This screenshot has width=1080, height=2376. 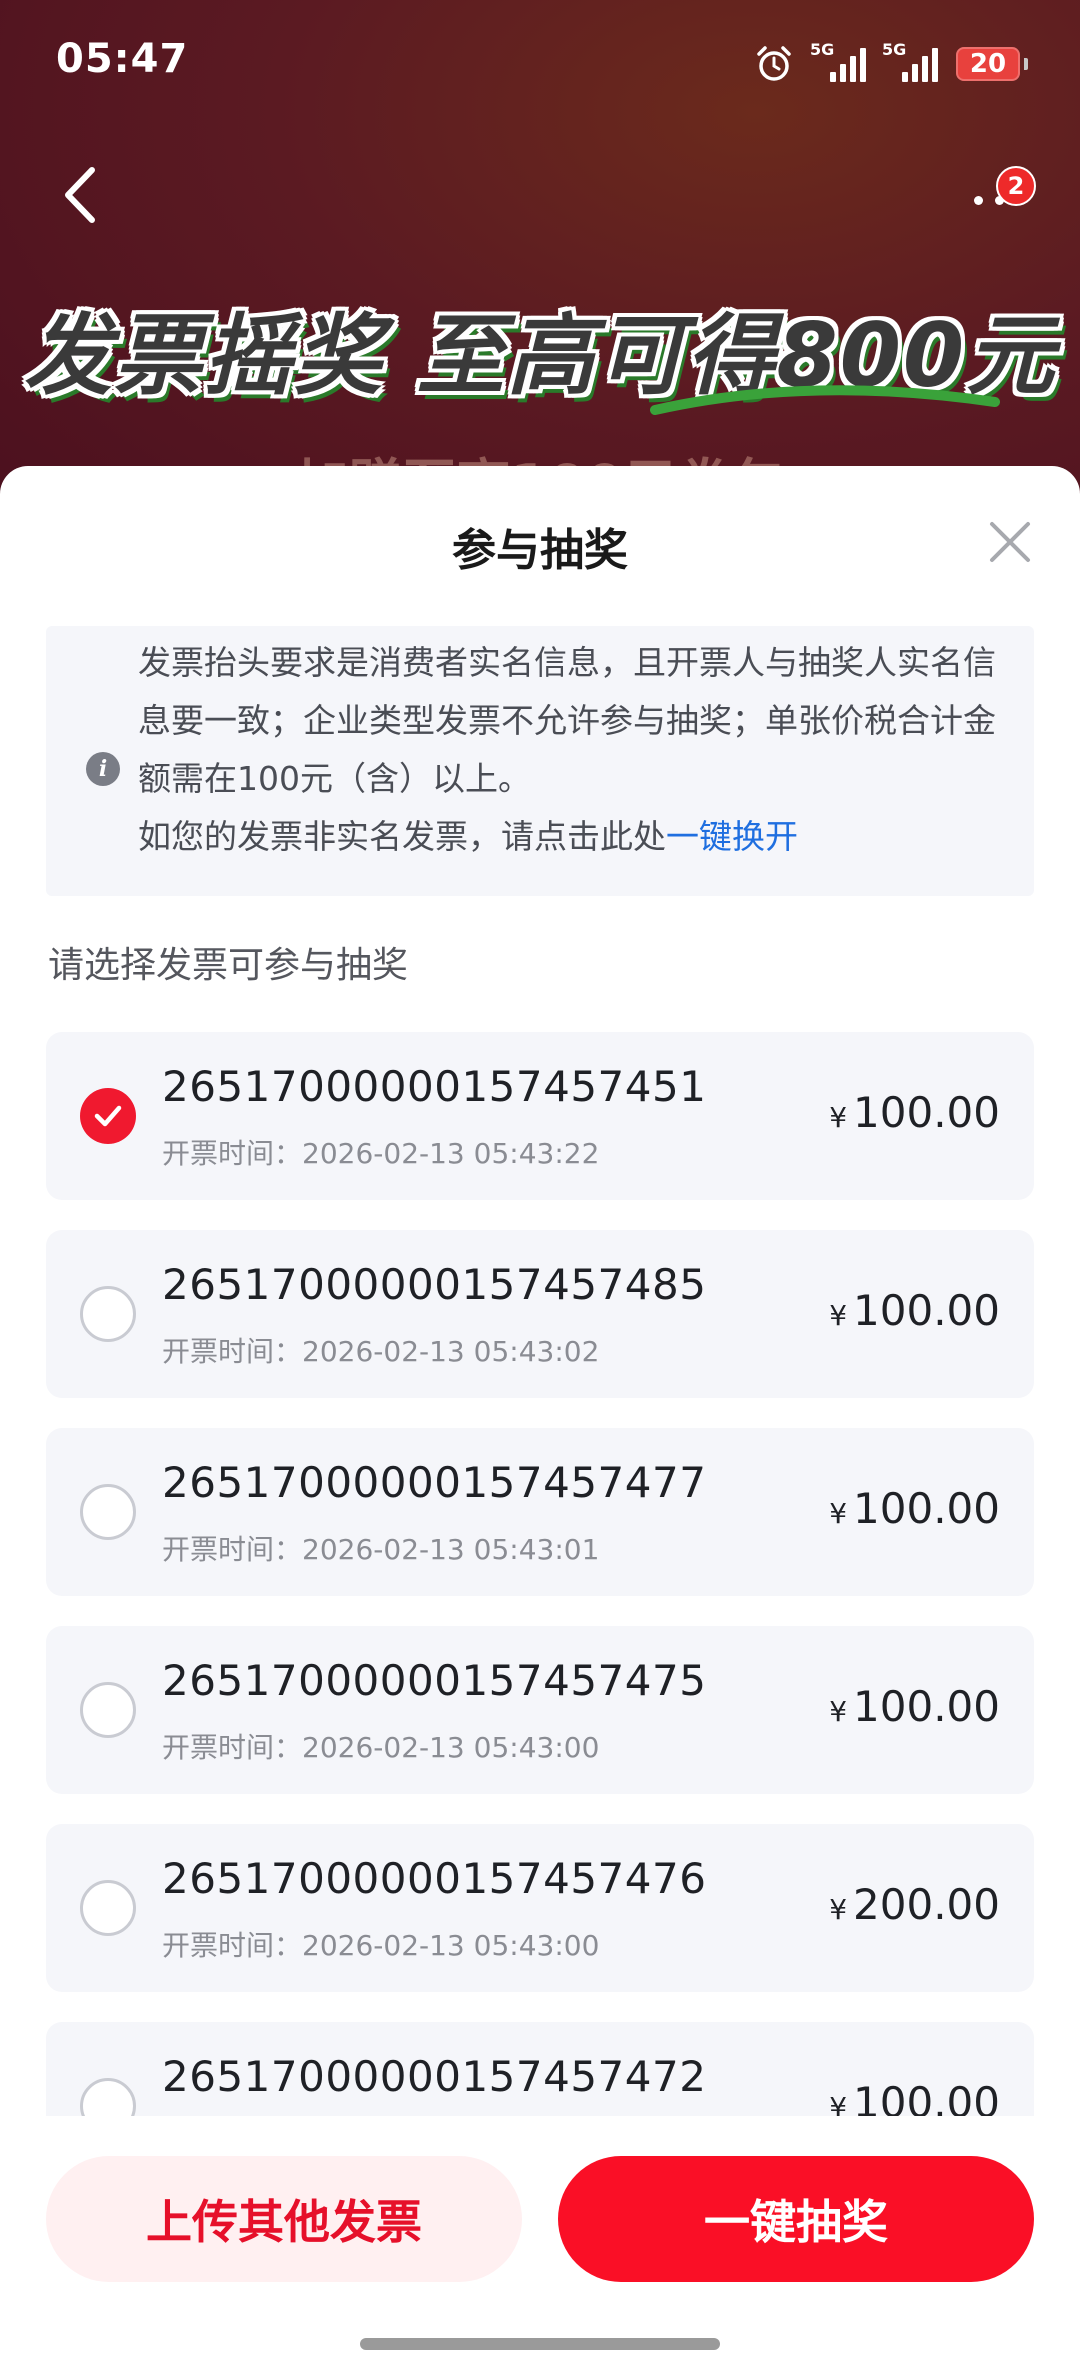 What do you see at coordinates (774, 63) in the screenshot?
I see `alarm-icon` at bounding box center [774, 63].